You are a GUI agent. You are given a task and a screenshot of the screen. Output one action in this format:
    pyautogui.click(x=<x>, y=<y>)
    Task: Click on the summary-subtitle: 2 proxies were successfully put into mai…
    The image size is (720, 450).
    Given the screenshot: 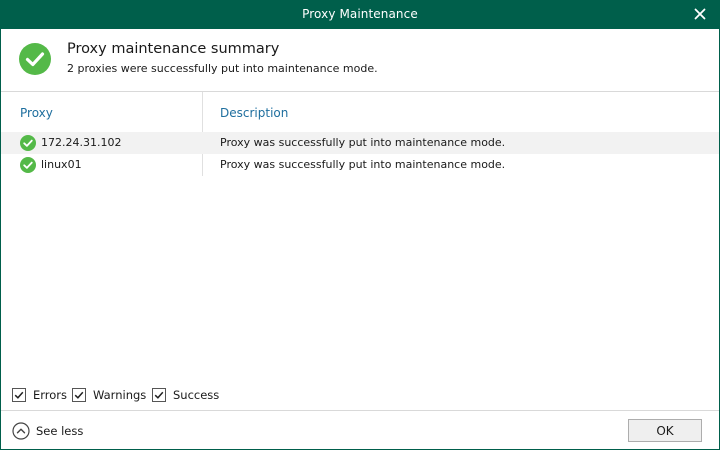 What is the action you would take?
    pyautogui.click(x=222, y=68)
    